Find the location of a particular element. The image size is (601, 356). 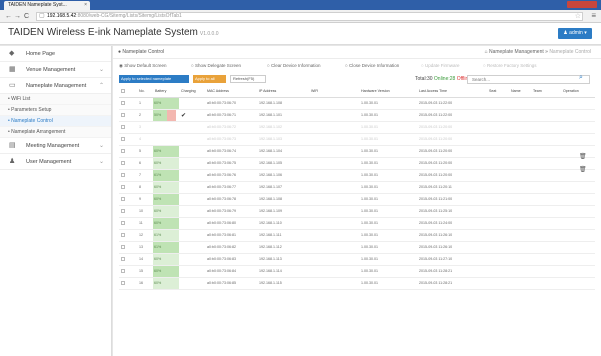

search-icon: ⌕ is located at coordinates (581, 78).